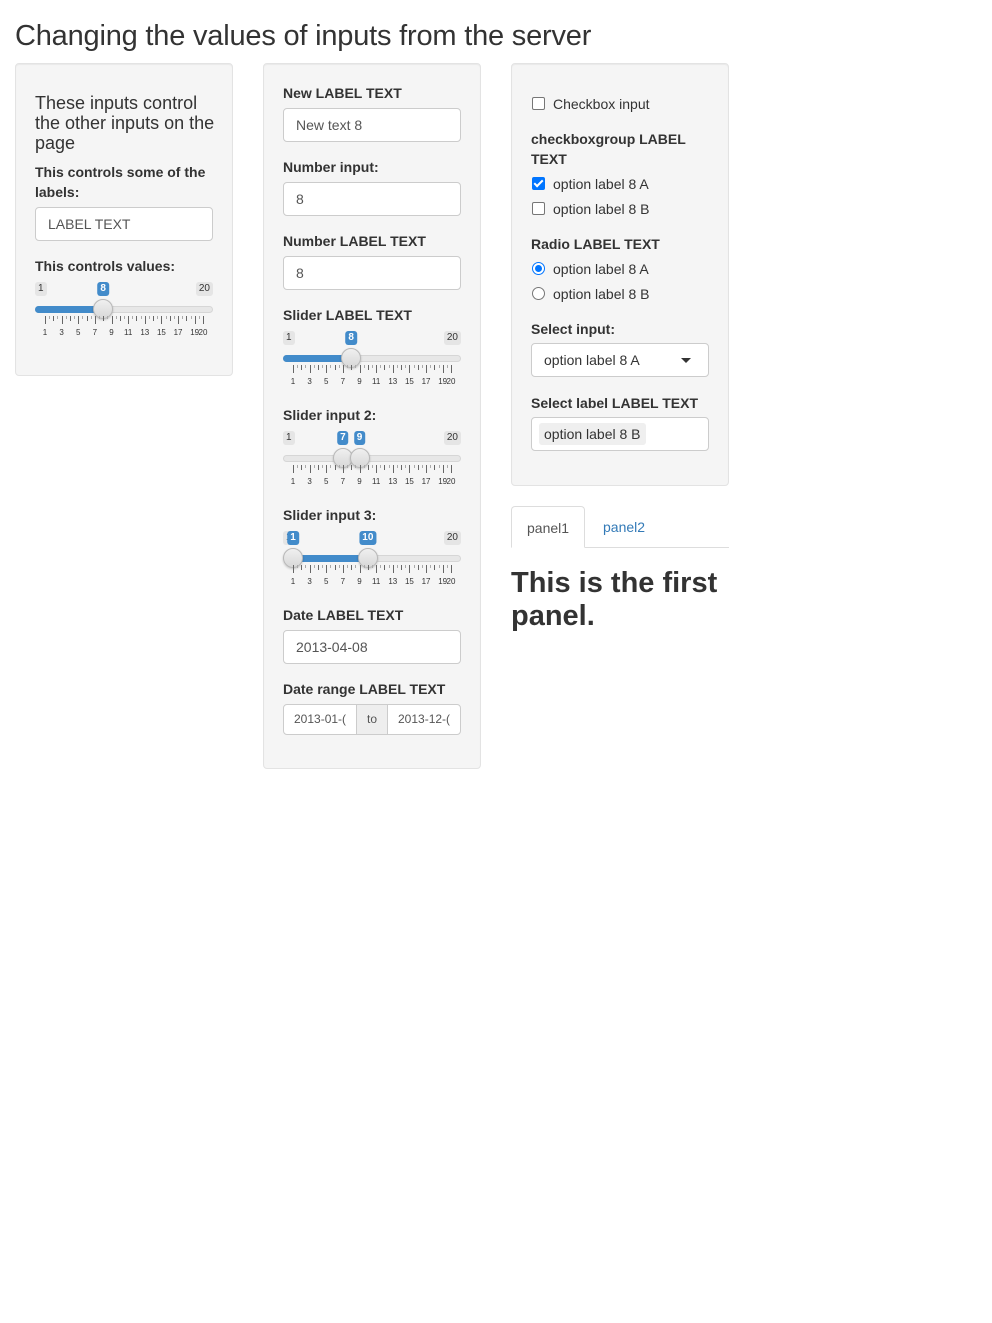 This screenshot has width=992, height=1323. What do you see at coordinates (548, 527) in the screenshot?
I see `tab-panel1: panel1` at bounding box center [548, 527].